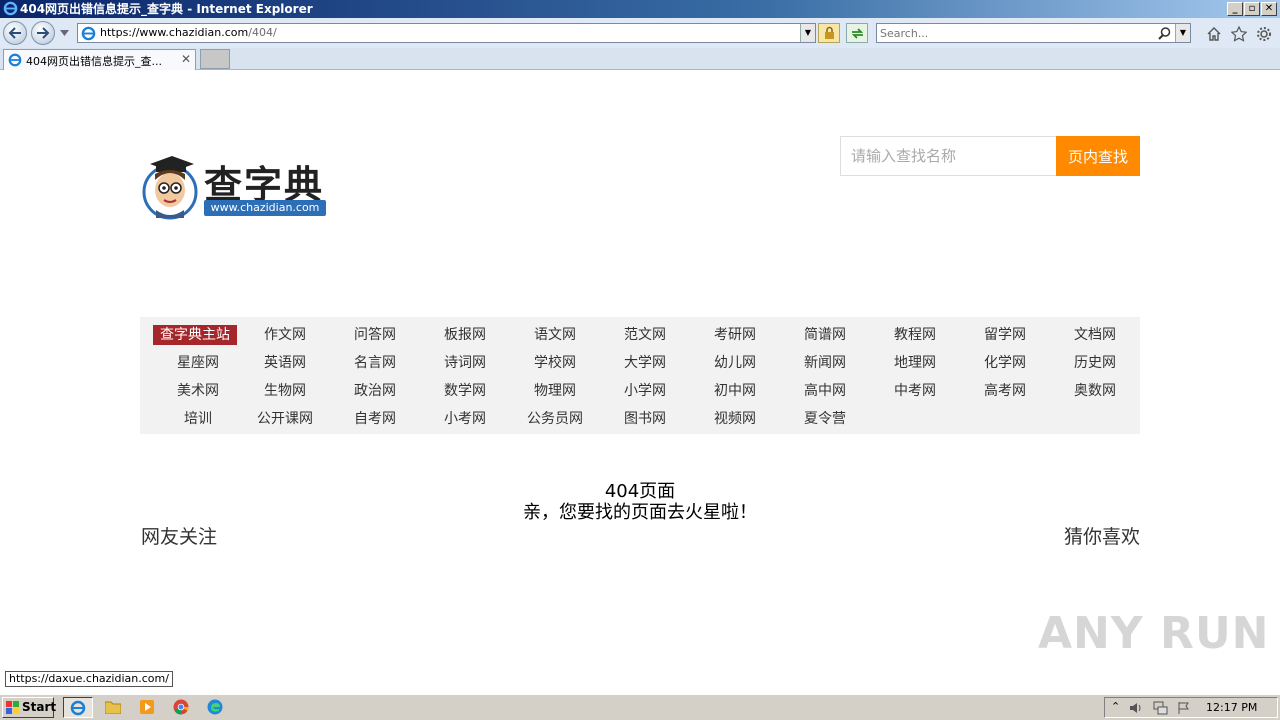  What do you see at coordinates (198, 363) in the screenshot?
I see `nav-link: 星座网` at bounding box center [198, 363].